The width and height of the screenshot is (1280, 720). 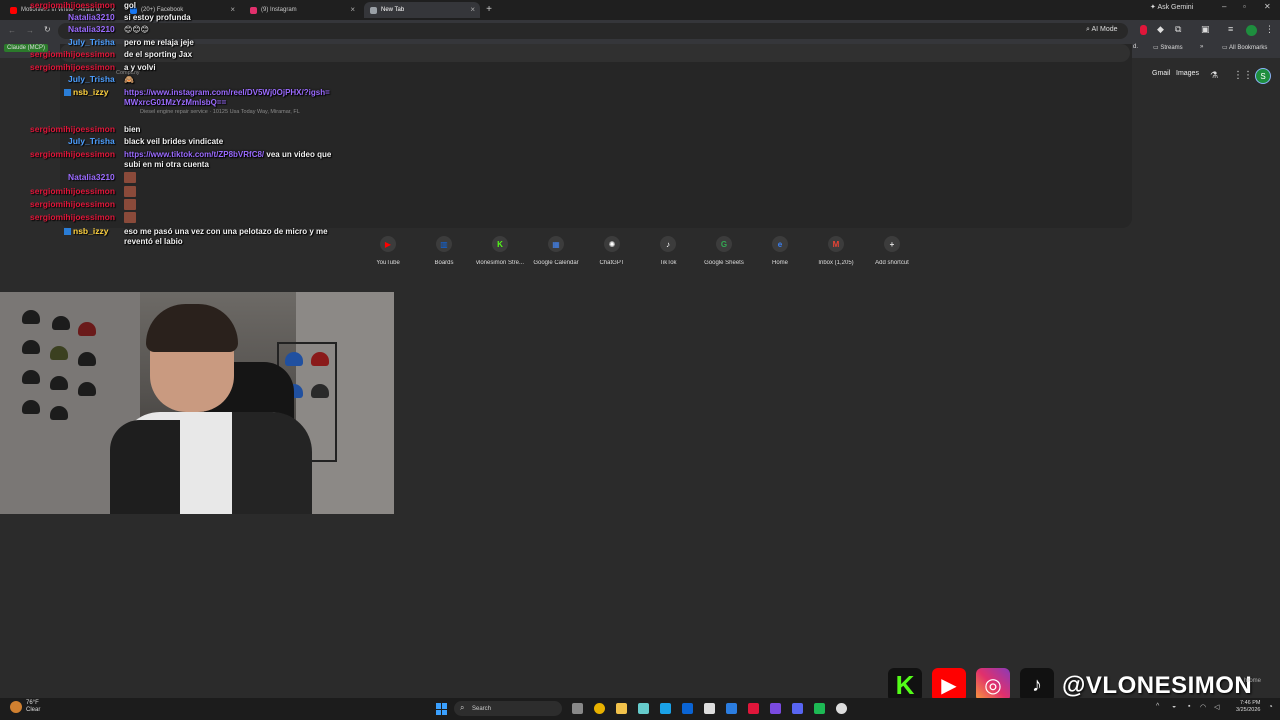 I want to click on discord-icon, so click(x=797, y=708).